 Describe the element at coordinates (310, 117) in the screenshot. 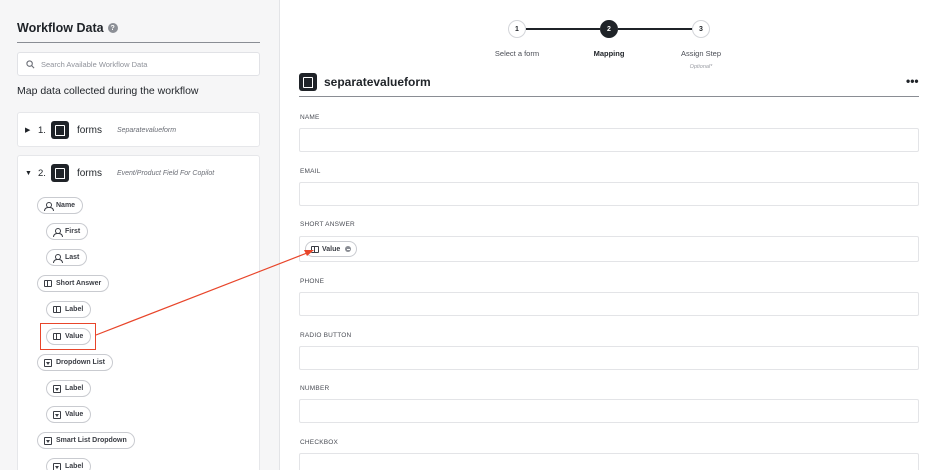

I see `field-label-name: NAME` at that location.